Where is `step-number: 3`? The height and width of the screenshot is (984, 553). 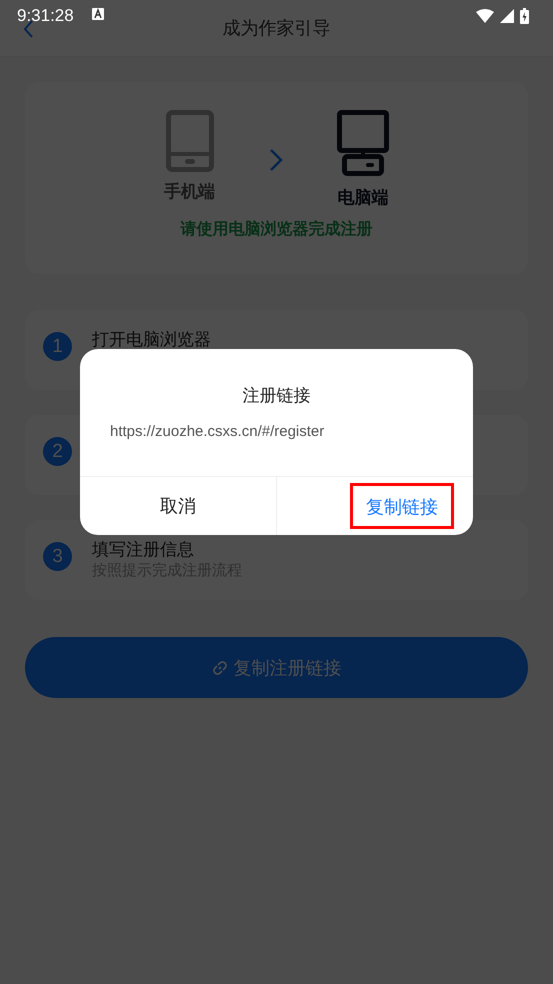 step-number: 3 is located at coordinates (57, 556).